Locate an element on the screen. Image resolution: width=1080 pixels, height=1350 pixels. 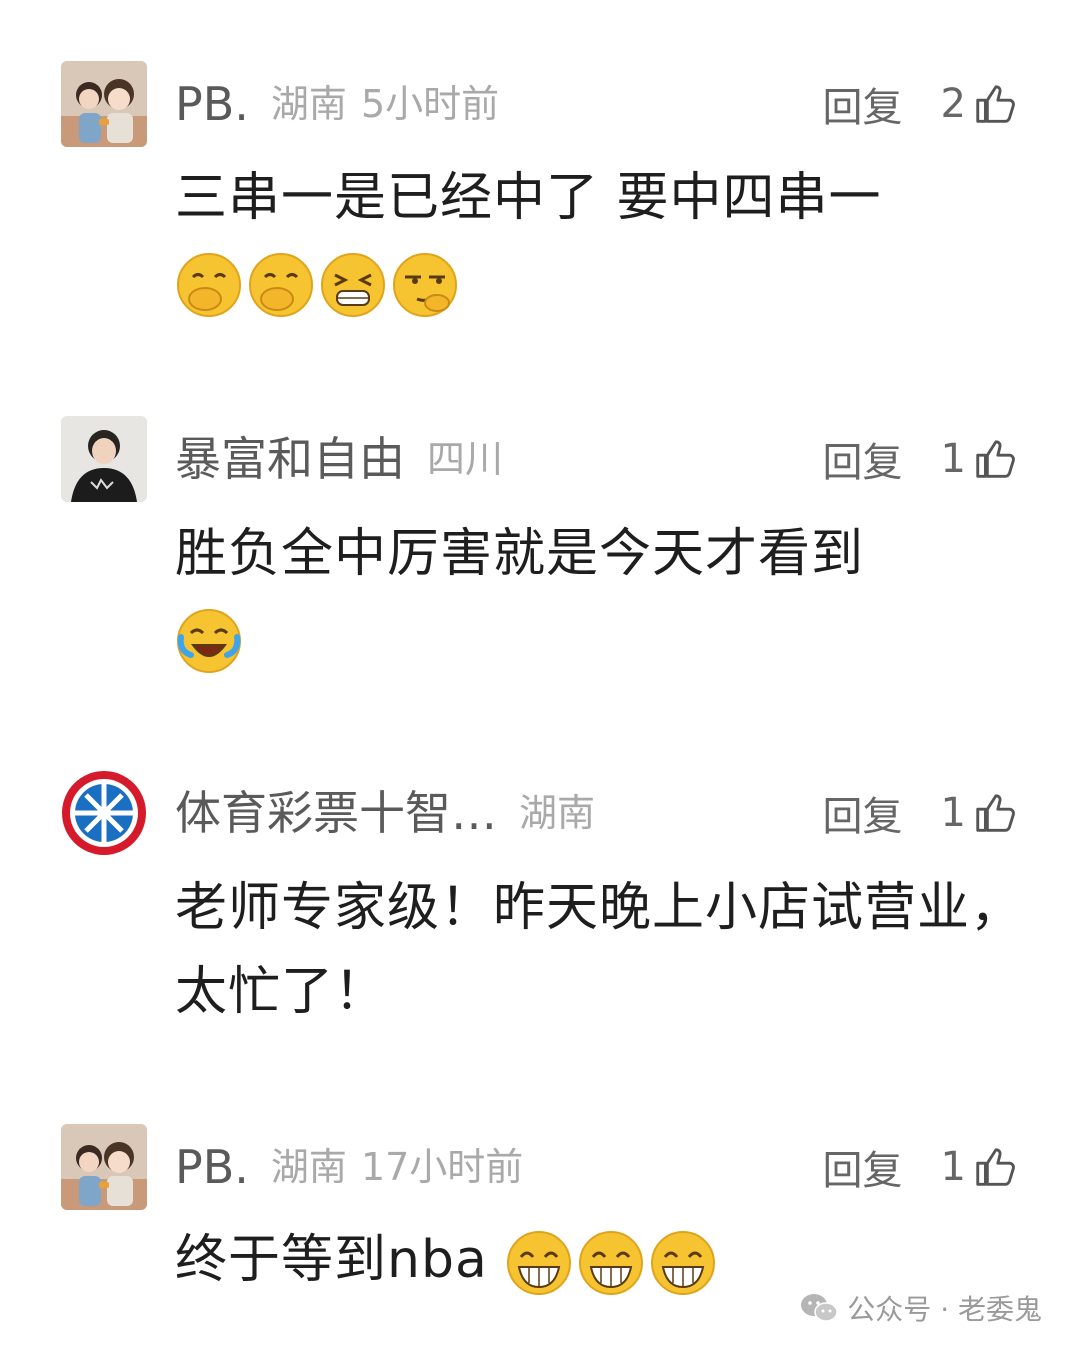
wechat-icon is located at coordinates (823, 1308).